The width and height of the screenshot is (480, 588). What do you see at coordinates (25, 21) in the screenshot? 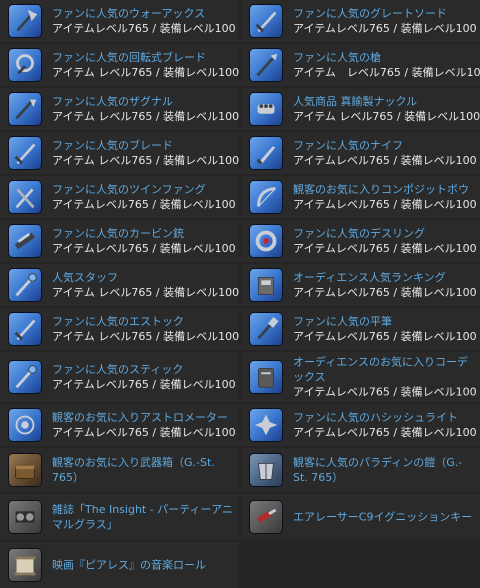
I see `war-axe-icon` at bounding box center [25, 21].